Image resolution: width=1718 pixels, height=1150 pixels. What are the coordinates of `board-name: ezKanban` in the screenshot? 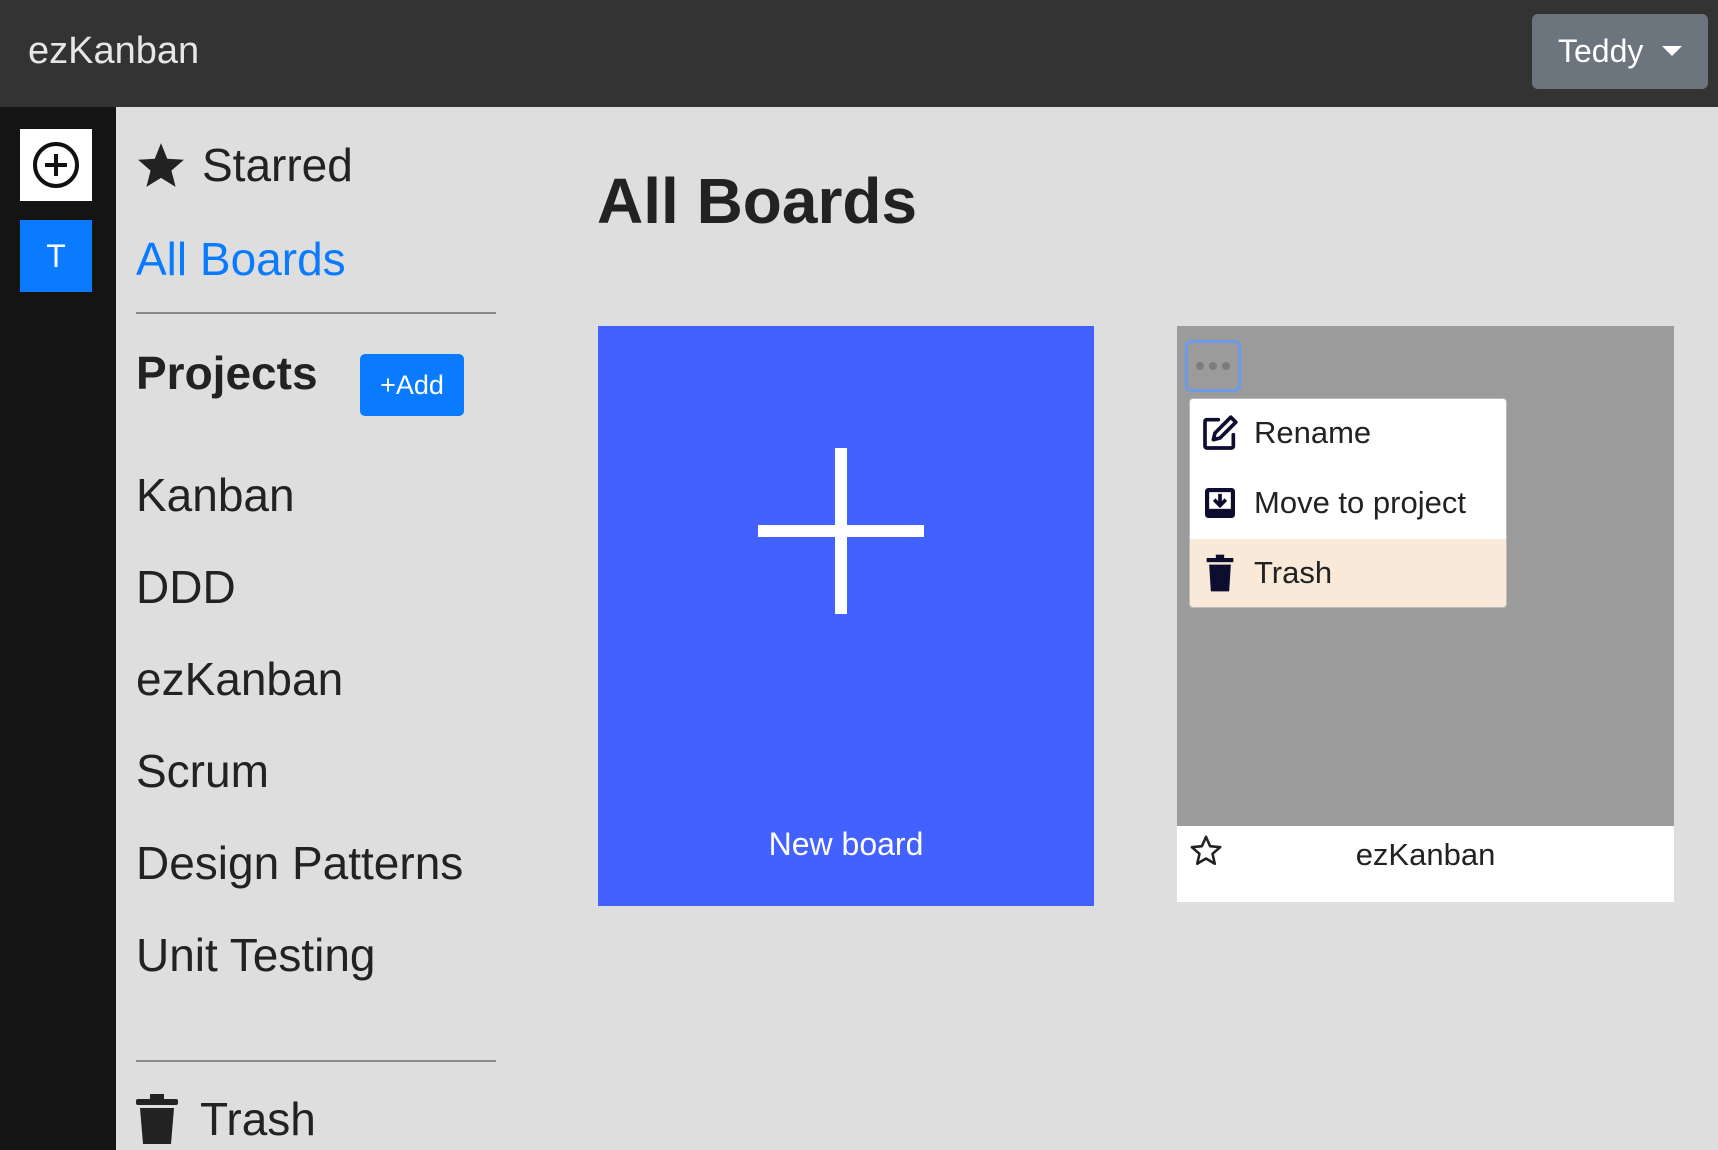 It's located at (1425, 855).